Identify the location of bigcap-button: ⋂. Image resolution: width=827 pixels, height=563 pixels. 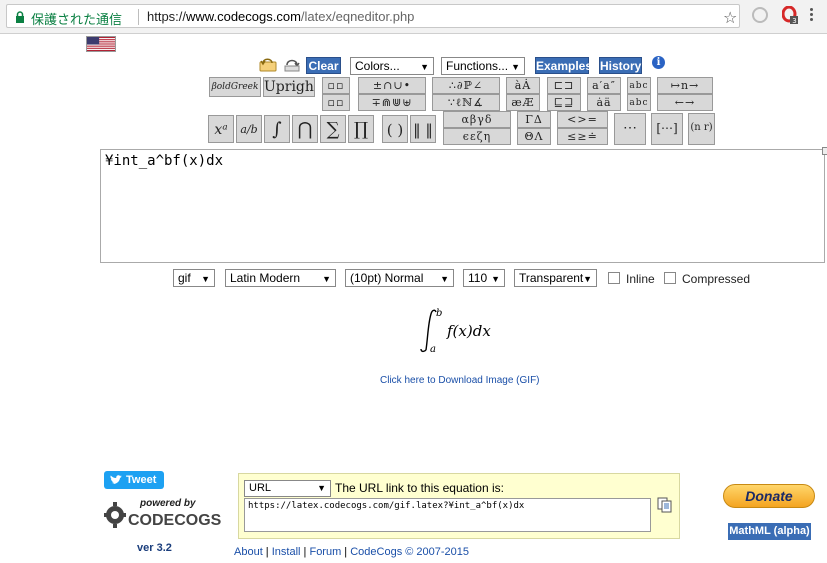
(305, 129).